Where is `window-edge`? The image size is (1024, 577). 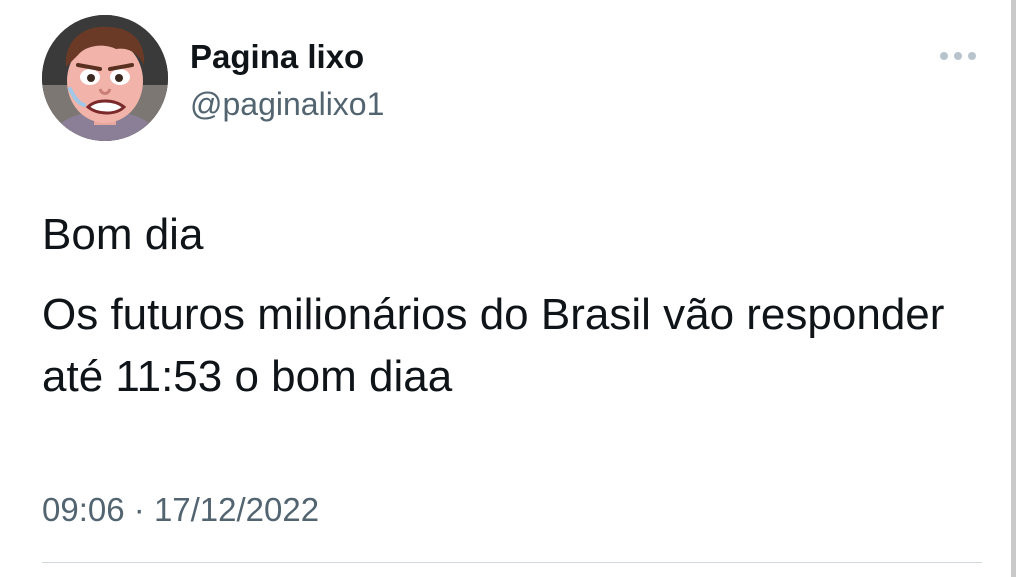
window-edge is located at coordinates (1013, 288).